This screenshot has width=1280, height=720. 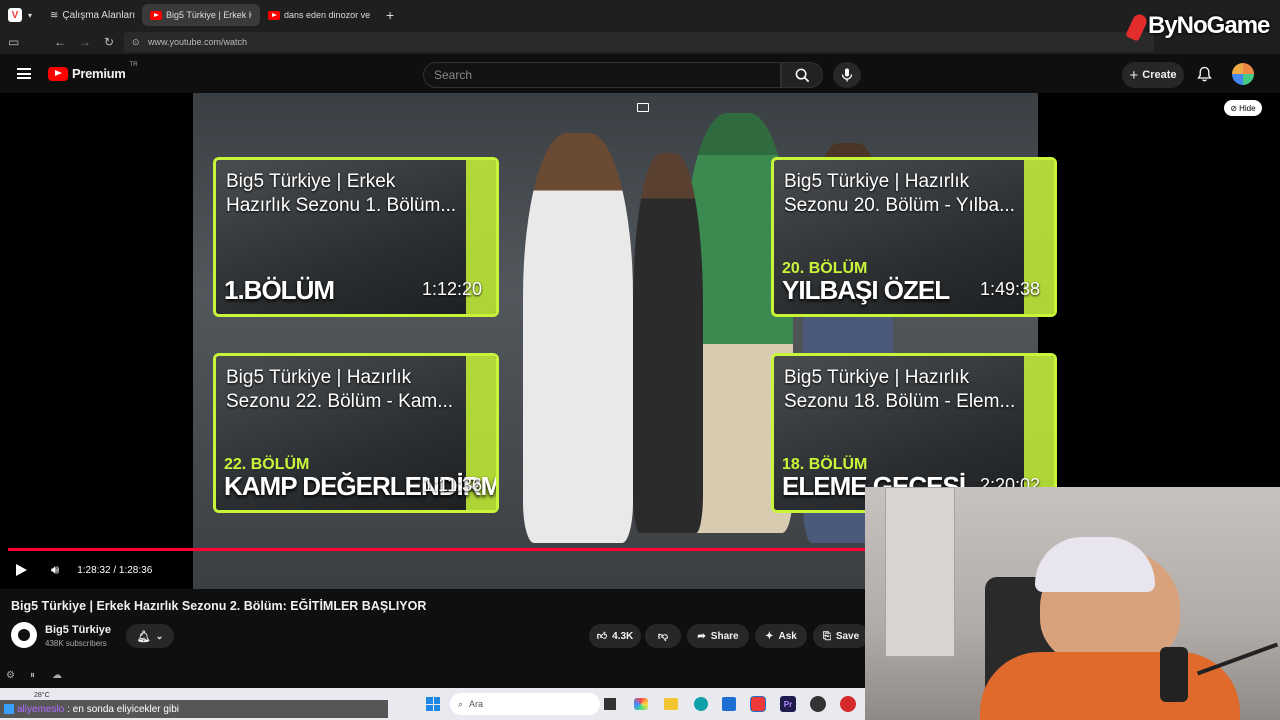 What do you see at coordinates (30, 15) in the screenshot?
I see `chevron-down-icon: ▾` at bounding box center [30, 15].